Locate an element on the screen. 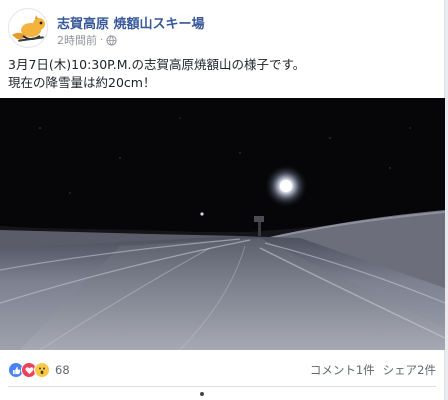 The height and width of the screenshot is (400, 448). wow-icon is located at coordinates (42, 370).